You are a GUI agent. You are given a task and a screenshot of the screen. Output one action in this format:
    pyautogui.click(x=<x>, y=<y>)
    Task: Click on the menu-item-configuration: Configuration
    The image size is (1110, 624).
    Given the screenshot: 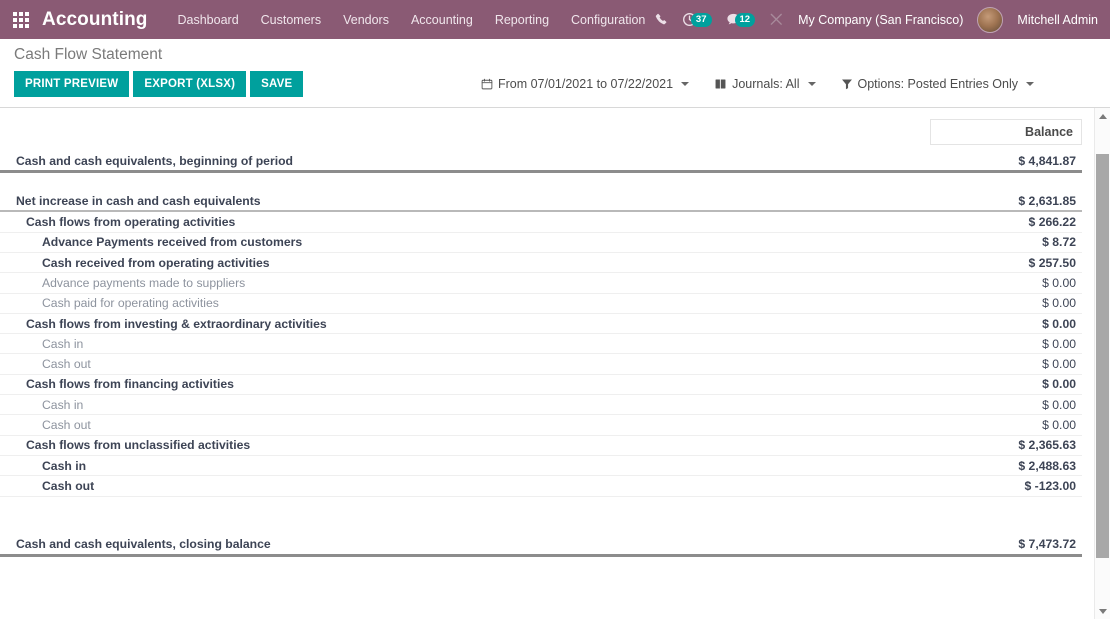 What is the action you would take?
    pyautogui.click(x=608, y=20)
    